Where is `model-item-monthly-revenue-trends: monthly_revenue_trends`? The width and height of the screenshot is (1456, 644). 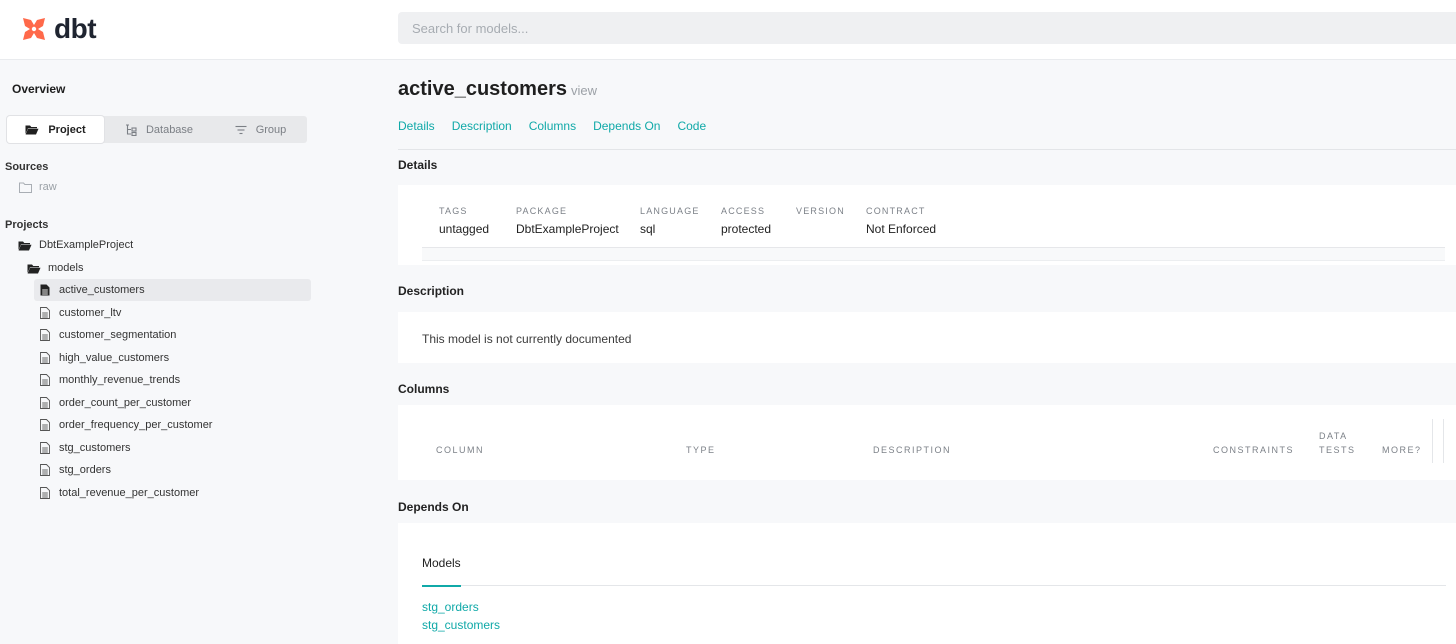 model-item-monthly-revenue-trends: monthly_revenue_trends is located at coordinates (172, 380).